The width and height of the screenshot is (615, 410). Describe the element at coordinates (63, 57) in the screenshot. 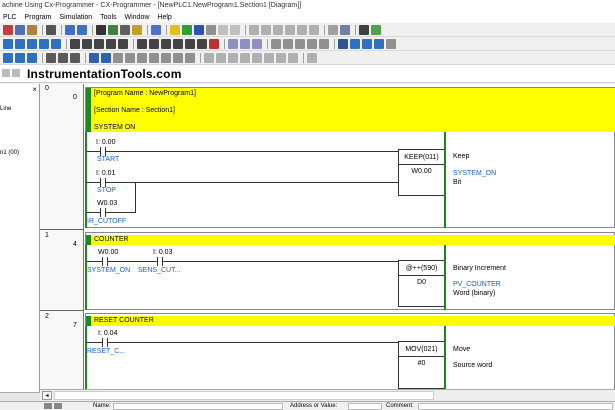

I see `hex-icon` at that location.